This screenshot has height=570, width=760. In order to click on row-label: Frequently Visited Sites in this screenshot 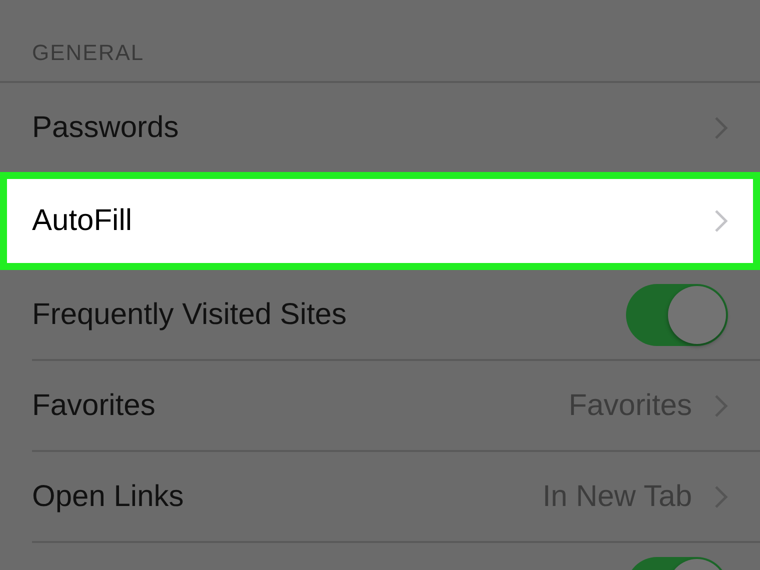, I will do `click(189, 315)`.